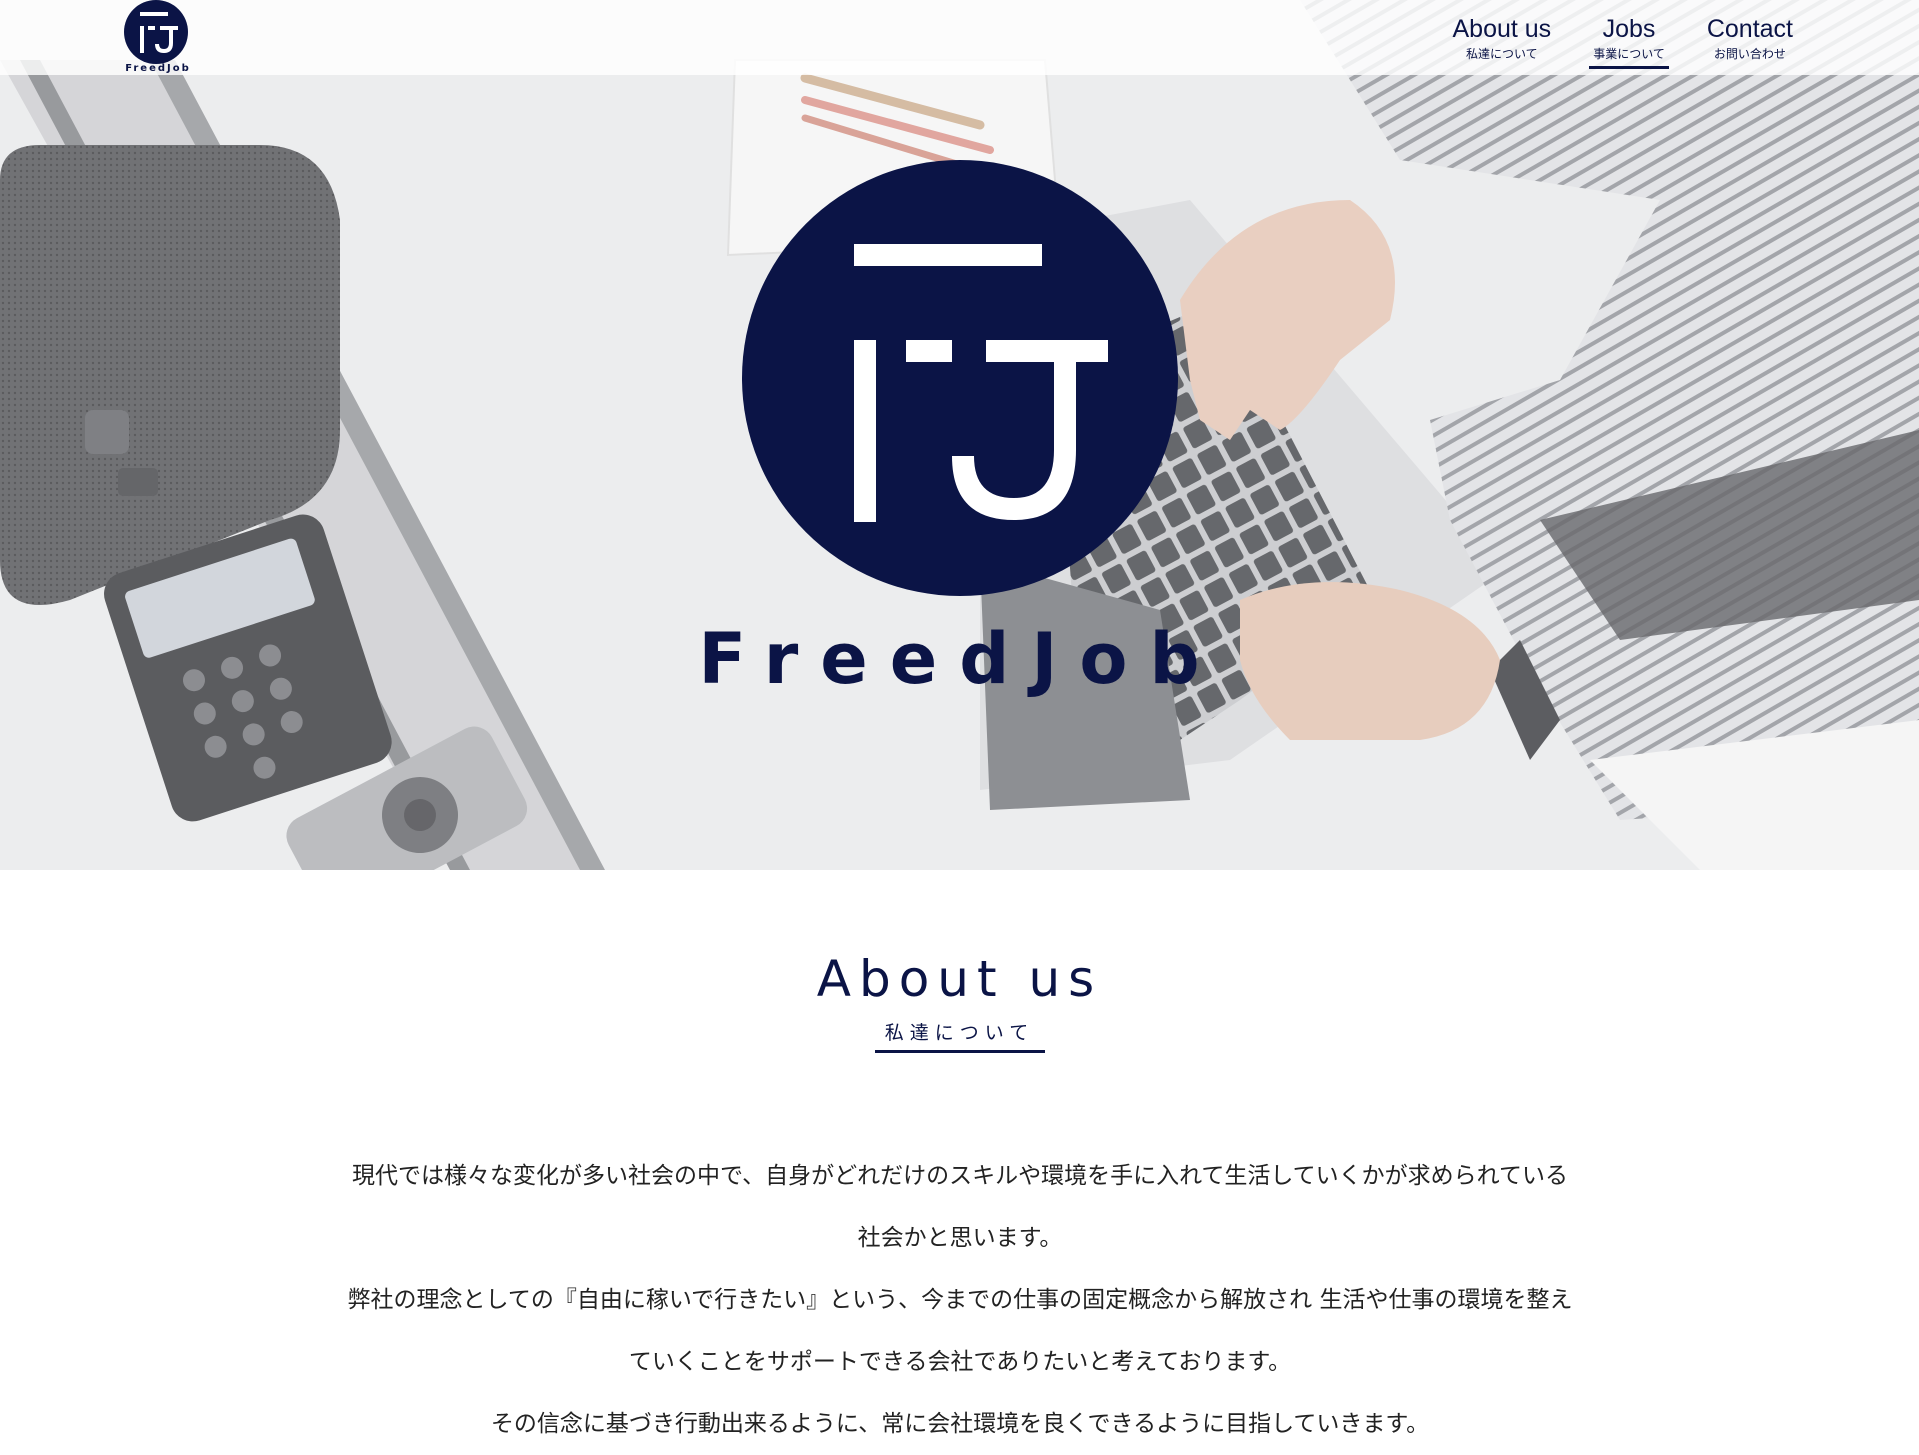 This screenshot has width=1919, height=1455. Describe the element at coordinates (959, 979) in the screenshot. I see `about-title: About us` at that location.